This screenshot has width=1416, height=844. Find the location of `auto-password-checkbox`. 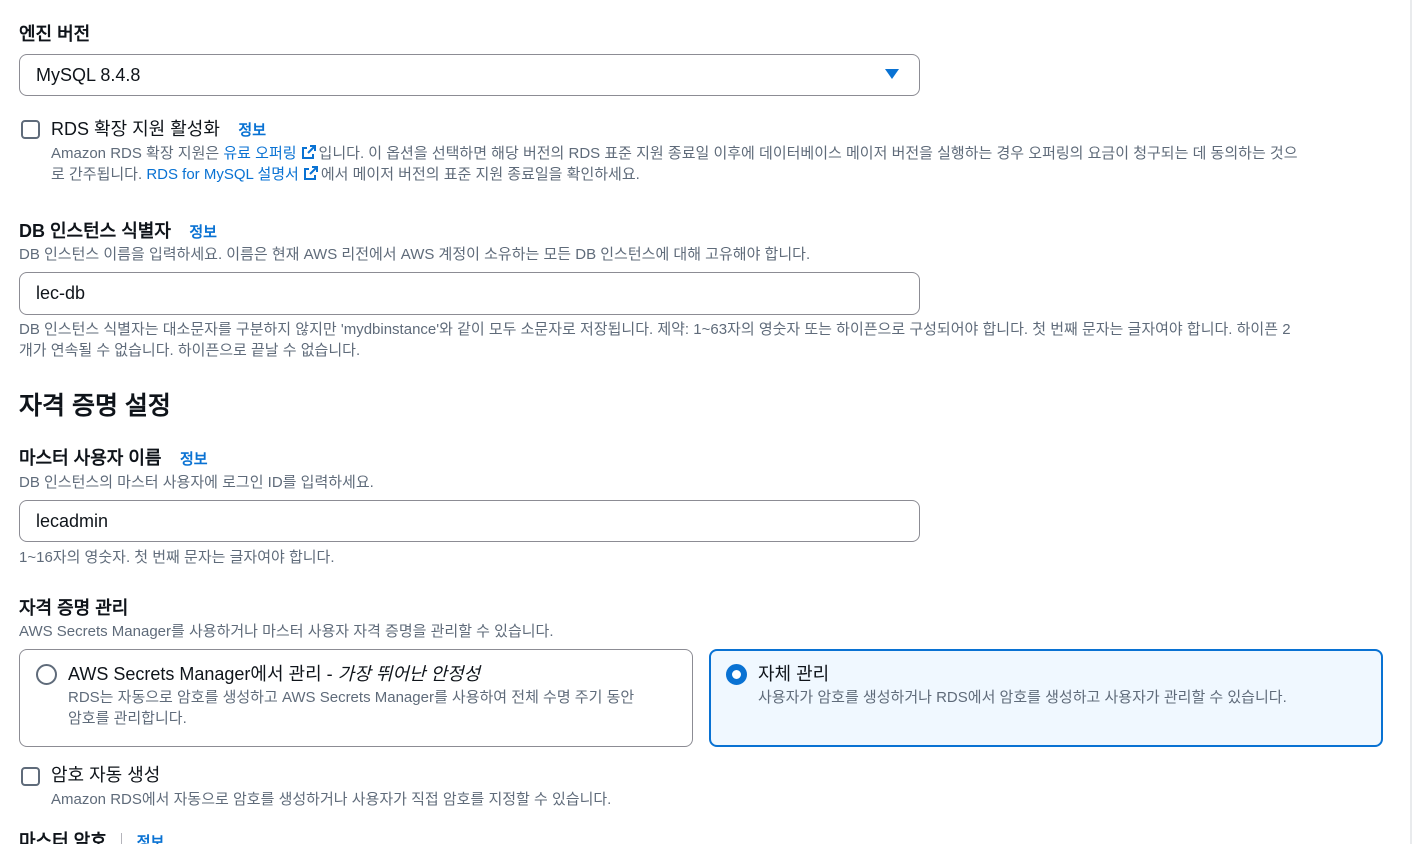

auto-password-checkbox is located at coordinates (30, 776).